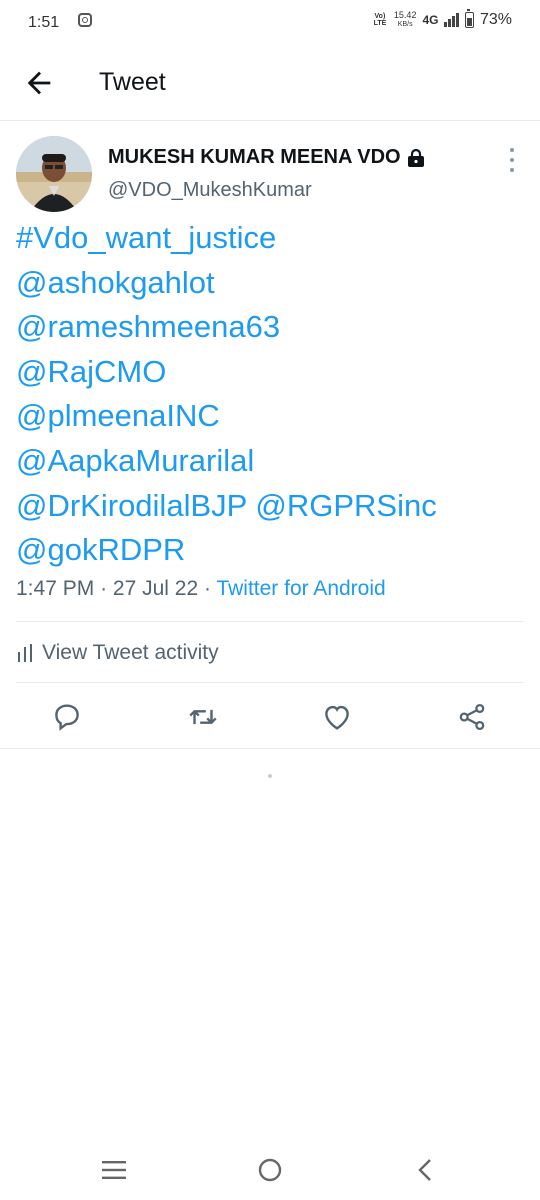 This screenshot has height=1200, width=540. I want to click on view-tweet-activity-label: View Tweet activity, so click(130, 652).